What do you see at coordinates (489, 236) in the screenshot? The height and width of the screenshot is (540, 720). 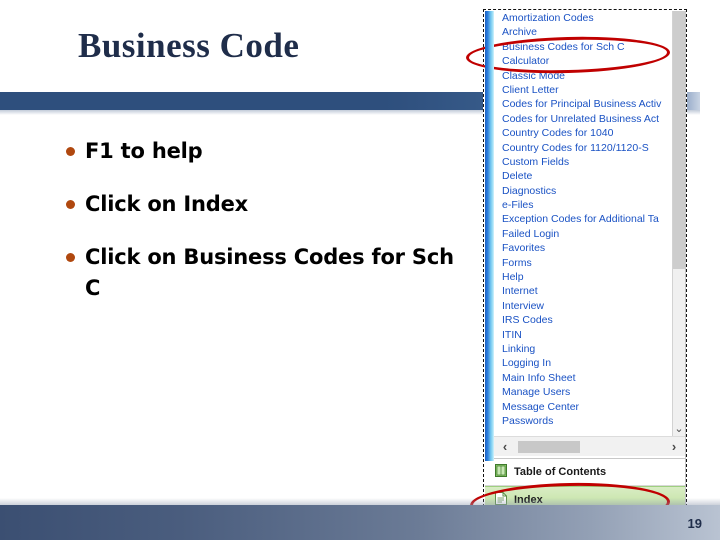 I see `panel-accent-strip` at bounding box center [489, 236].